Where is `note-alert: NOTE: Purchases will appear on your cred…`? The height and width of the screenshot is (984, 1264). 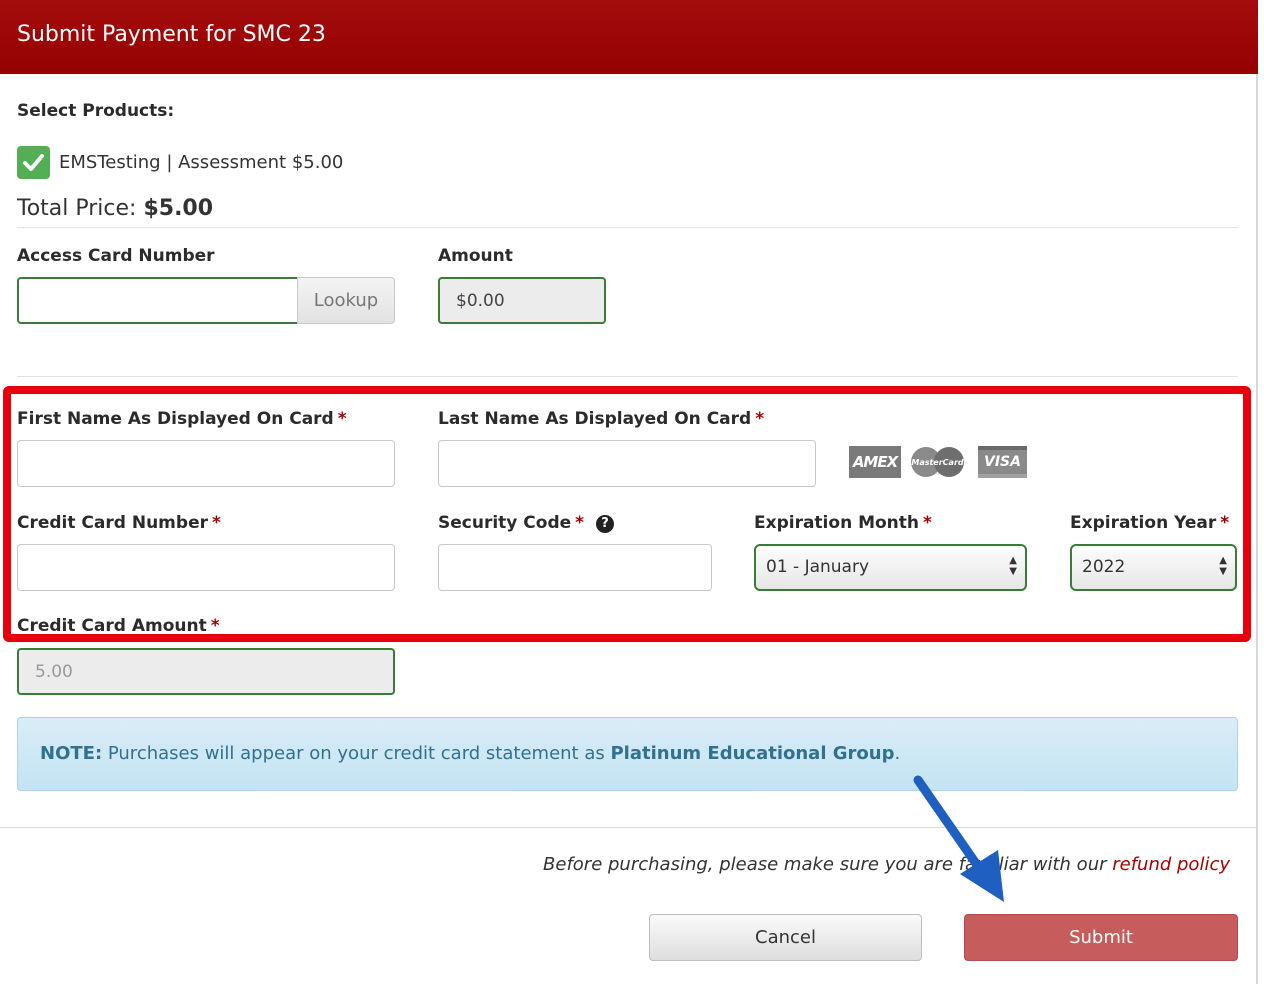
note-alert: NOTE: Purchases will appear on your cred… is located at coordinates (627, 754).